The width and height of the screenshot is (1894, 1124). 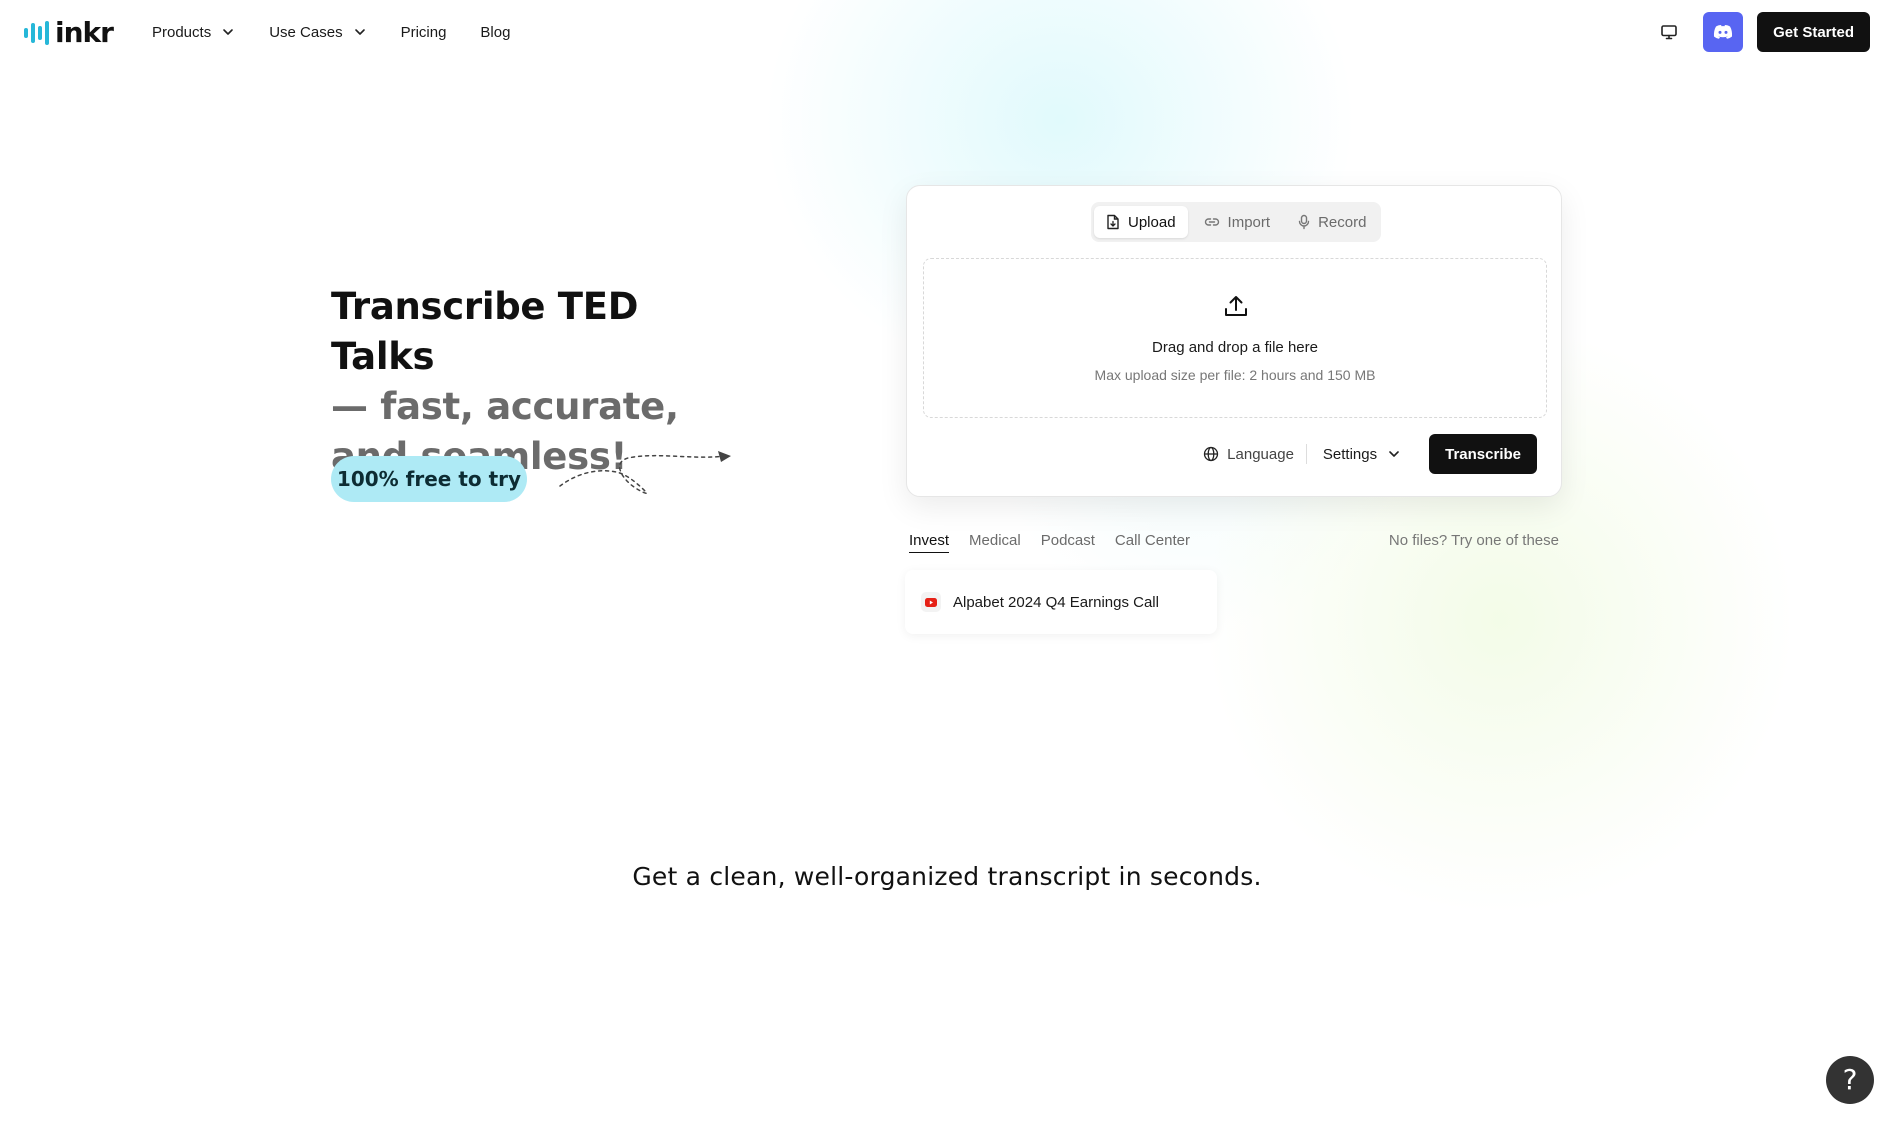 I want to click on tab-record: Record, so click(x=1332, y=222).